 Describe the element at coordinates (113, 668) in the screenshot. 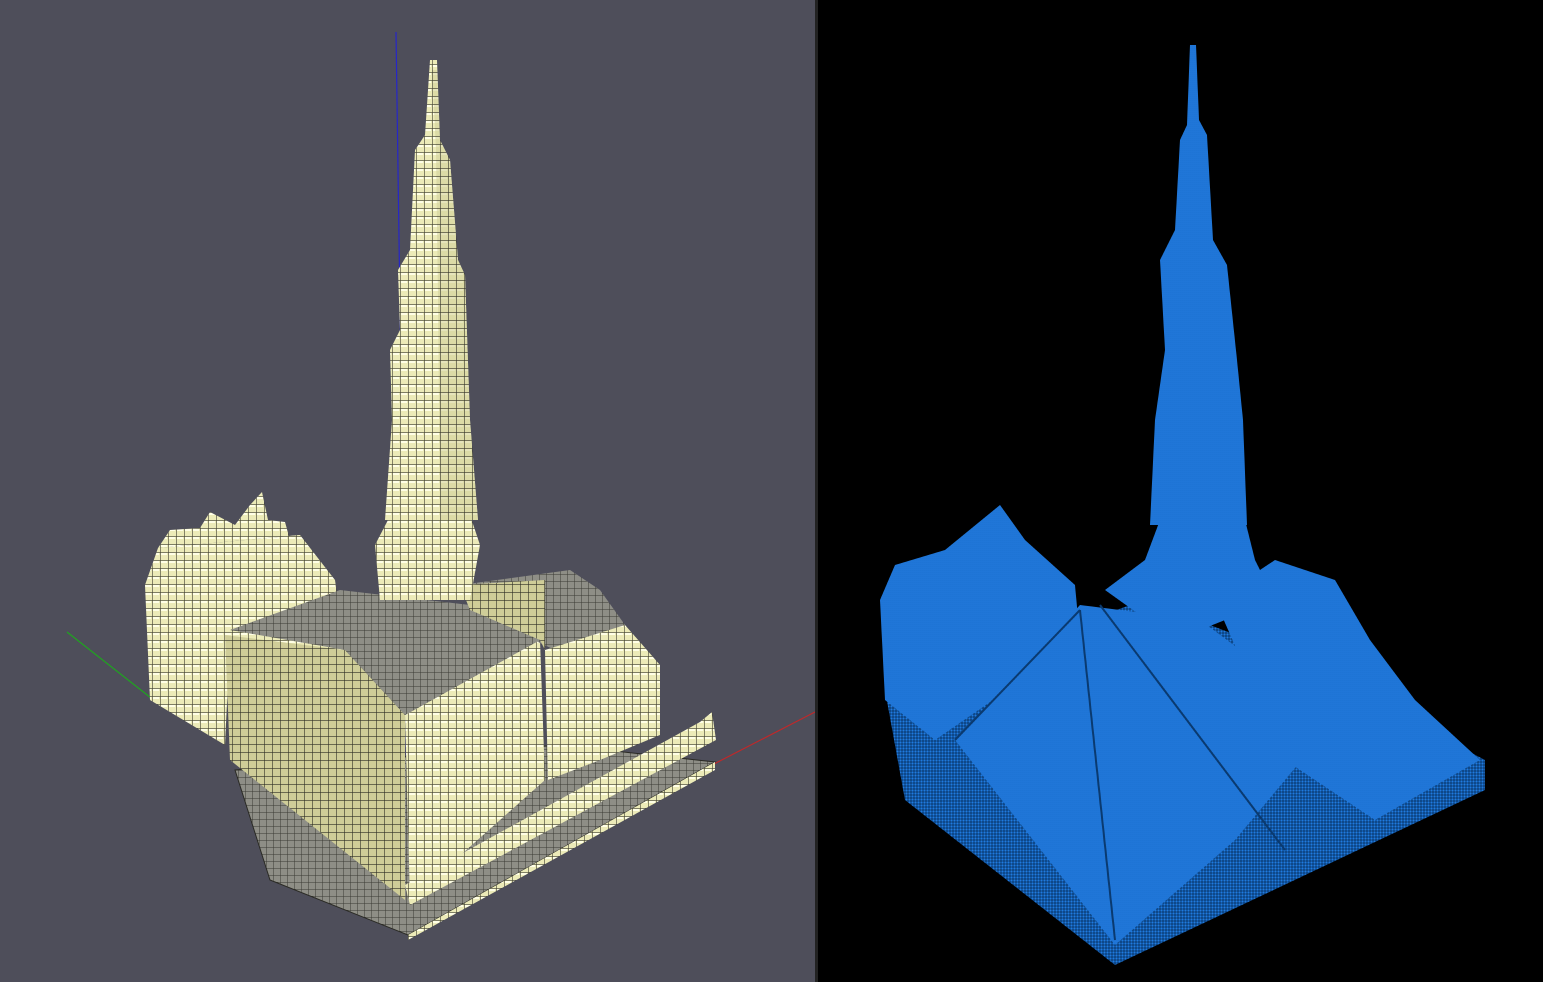

I see `y-axis-line` at that location.